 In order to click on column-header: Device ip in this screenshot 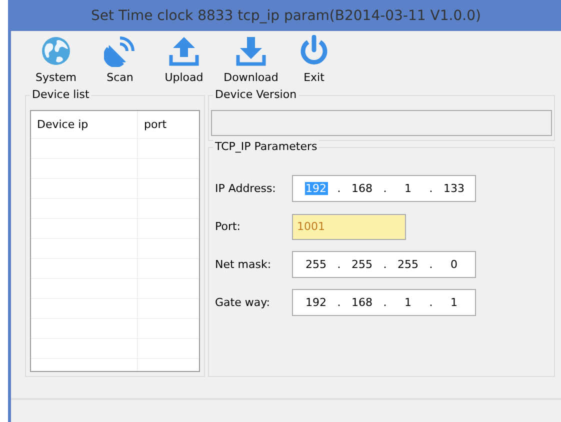, I will do `click(84, 124)`.